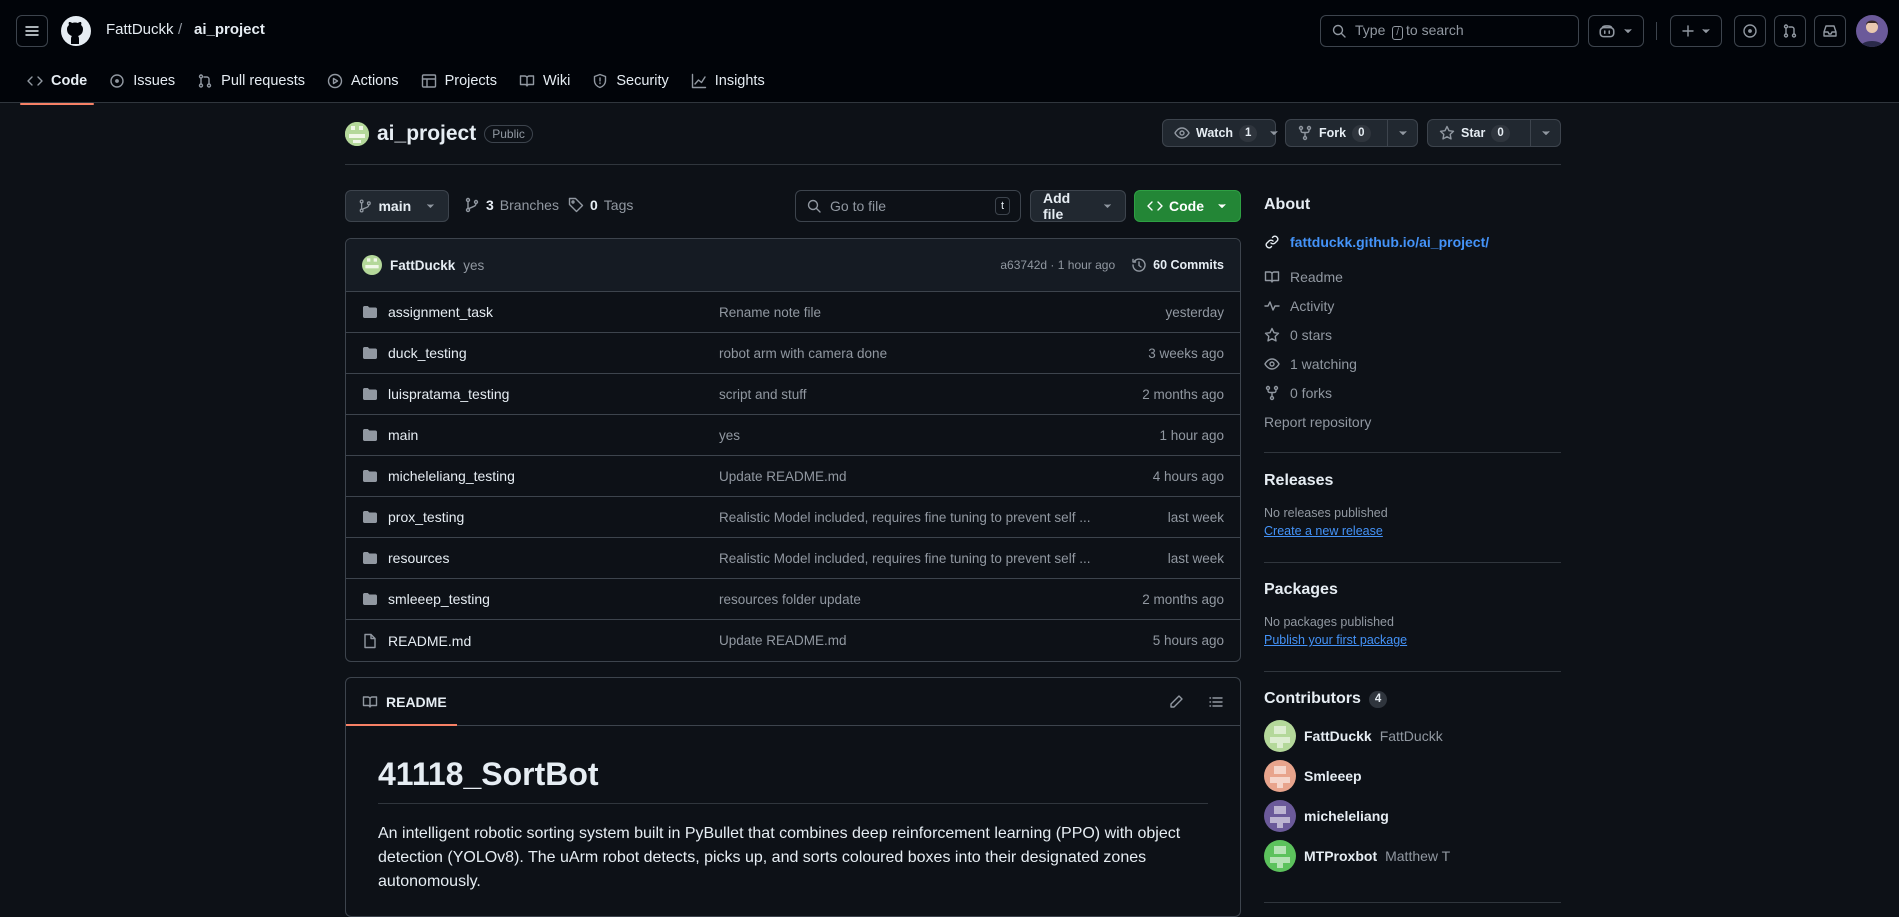  What do you see at coordinates (370, 476) in the screenshot?
I see `folder-icon` at bounding box center [370, 476].